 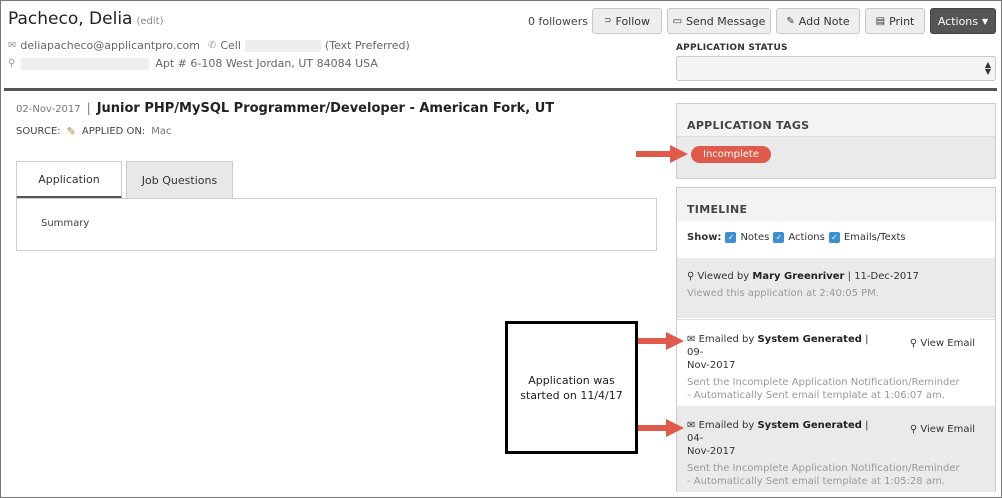 I want to click on actions-dropdown: Actions ▼, so click(x=963, y=21).